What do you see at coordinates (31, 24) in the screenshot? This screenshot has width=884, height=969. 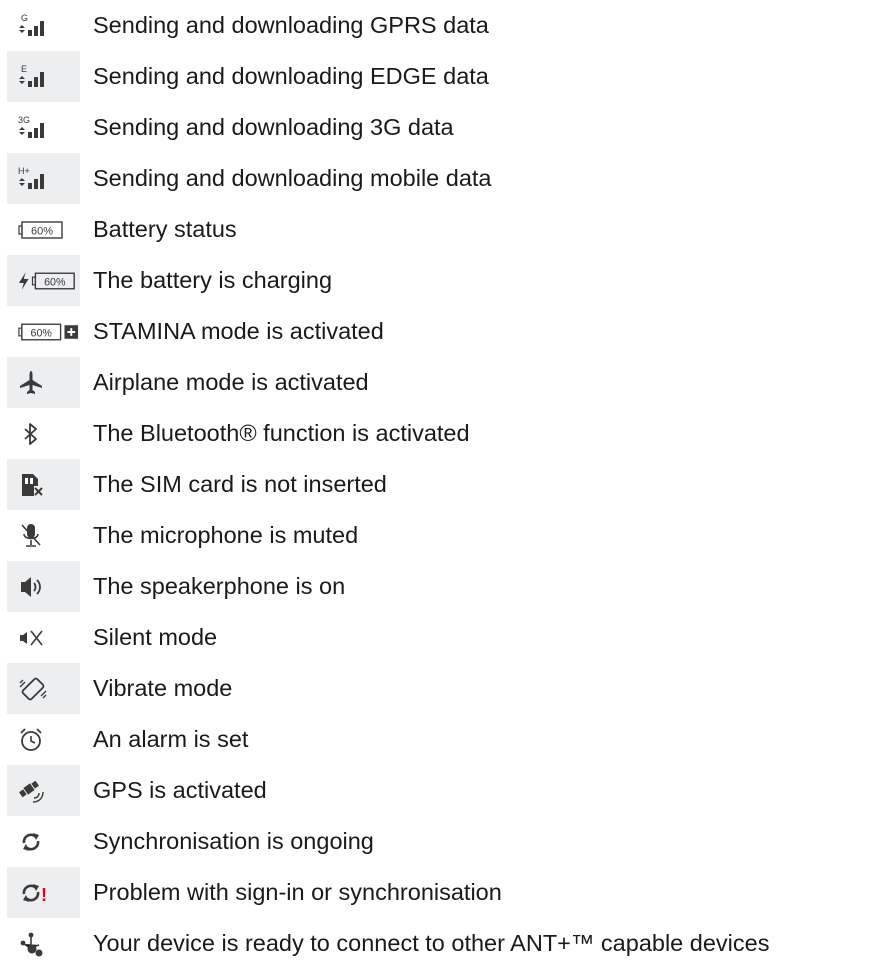 I see `gprs-signal-icon: G` at bounding box center [31, 24].